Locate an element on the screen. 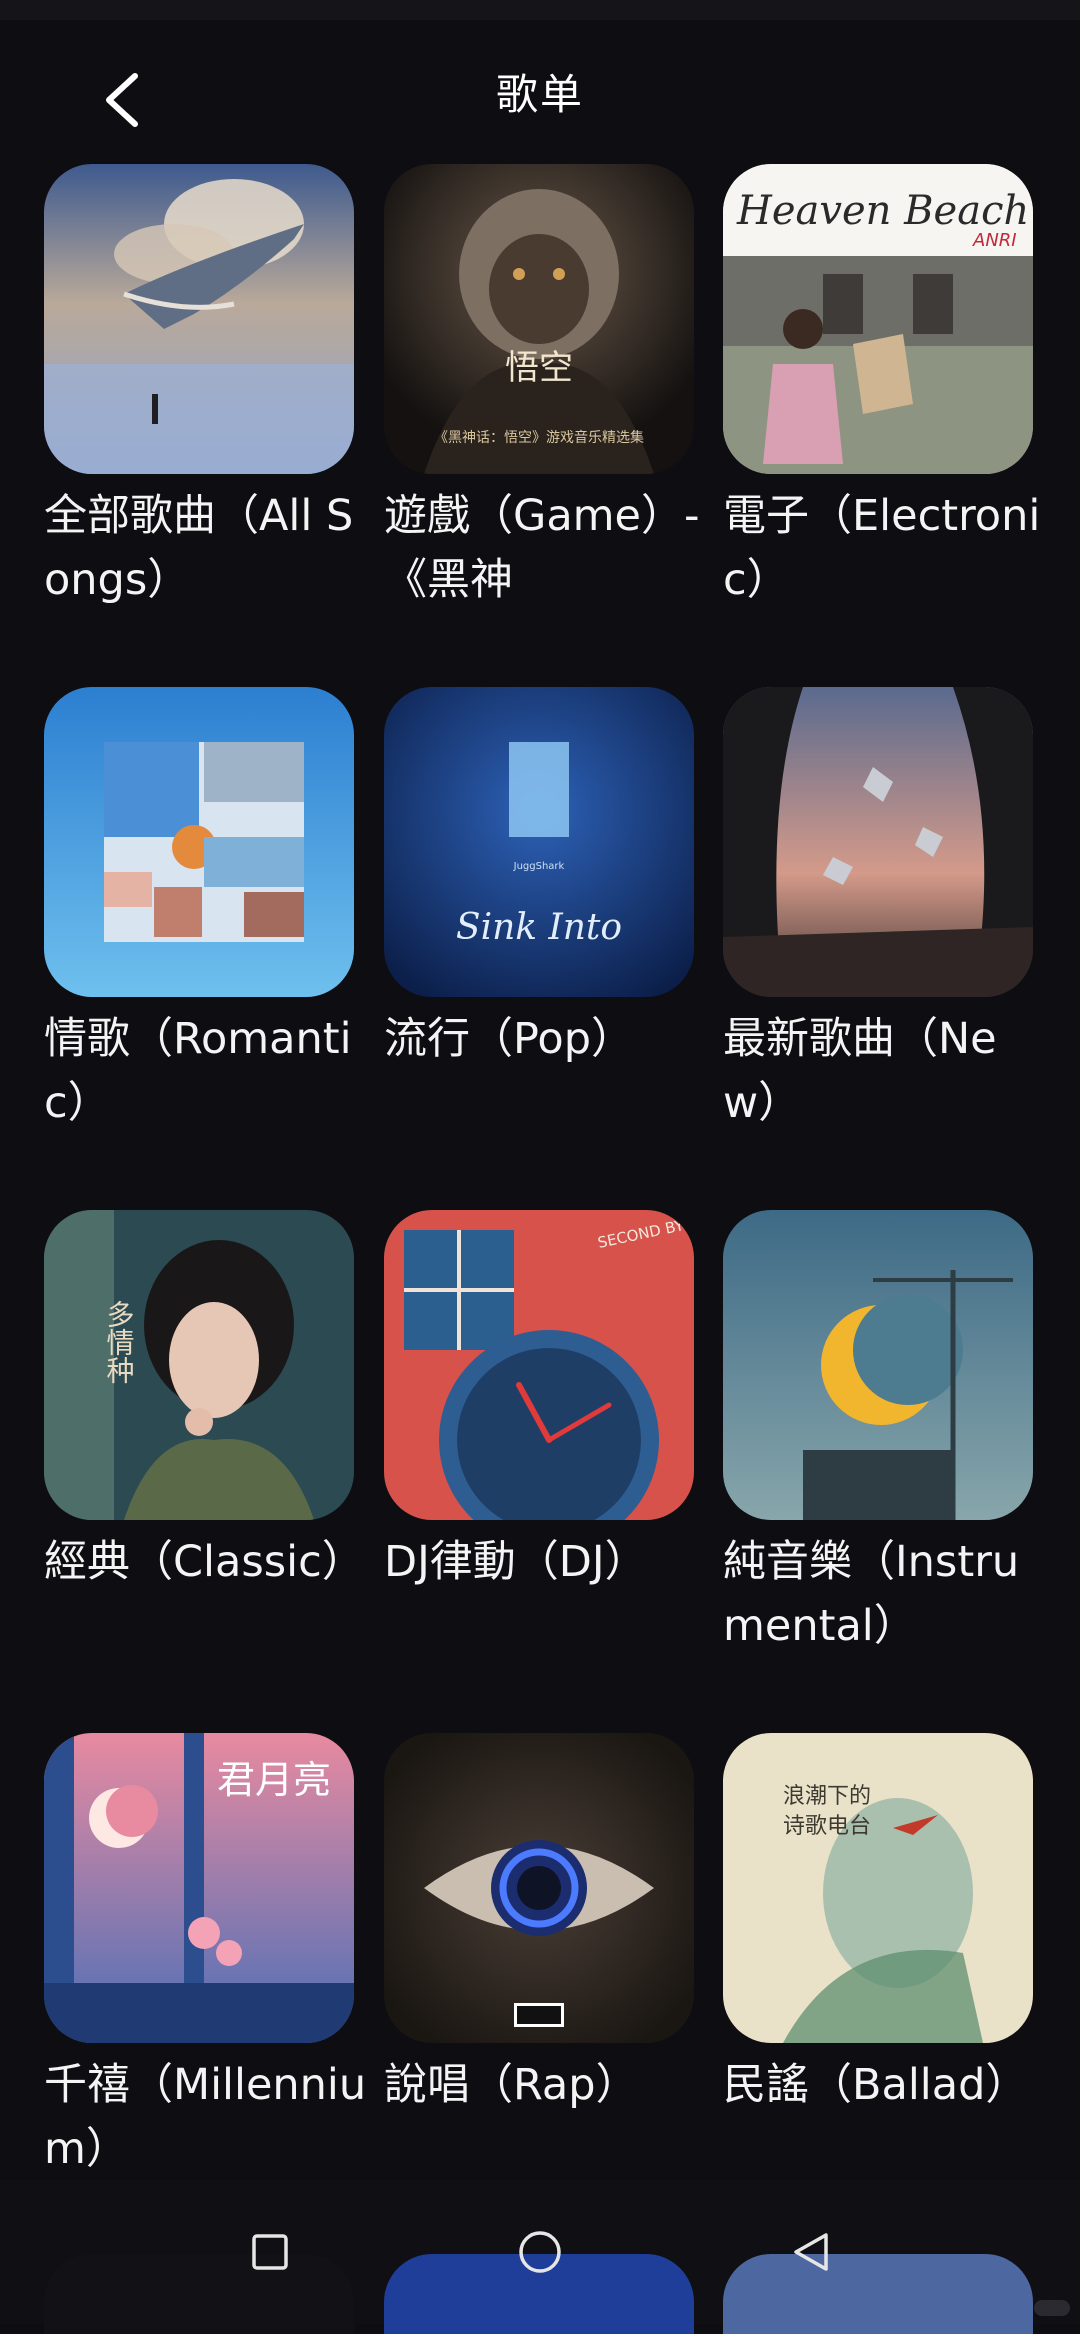 Image resolution: width=1080 pixels, height=2334 pixels. cover-text: 诗歌电台 is located at coordinates (827, 1826).